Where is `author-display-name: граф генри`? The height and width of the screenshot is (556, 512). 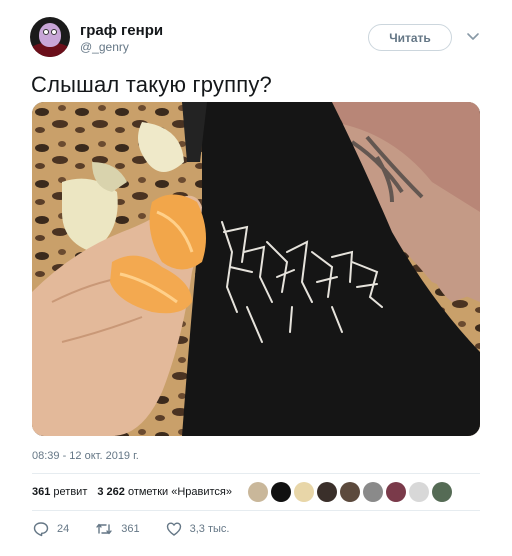
author-display-name: граф генри is located at coordinates (121, 30).